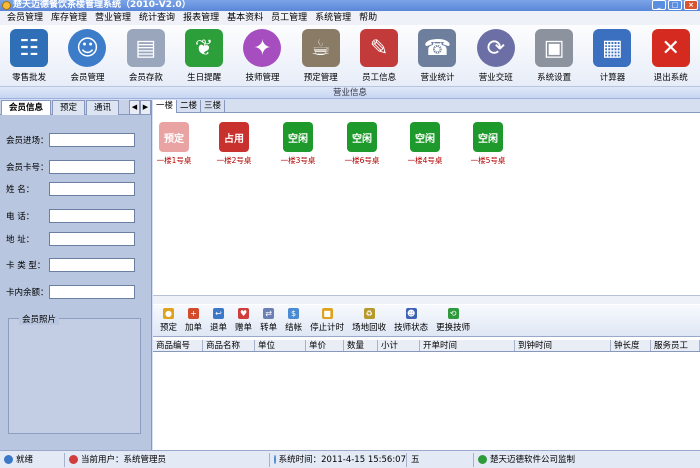 The height and width of the screenshot is (468, 700). Describe the element at coordinates (168, 313) in the screenshot. I see `reserve-icon: ●` at that location.